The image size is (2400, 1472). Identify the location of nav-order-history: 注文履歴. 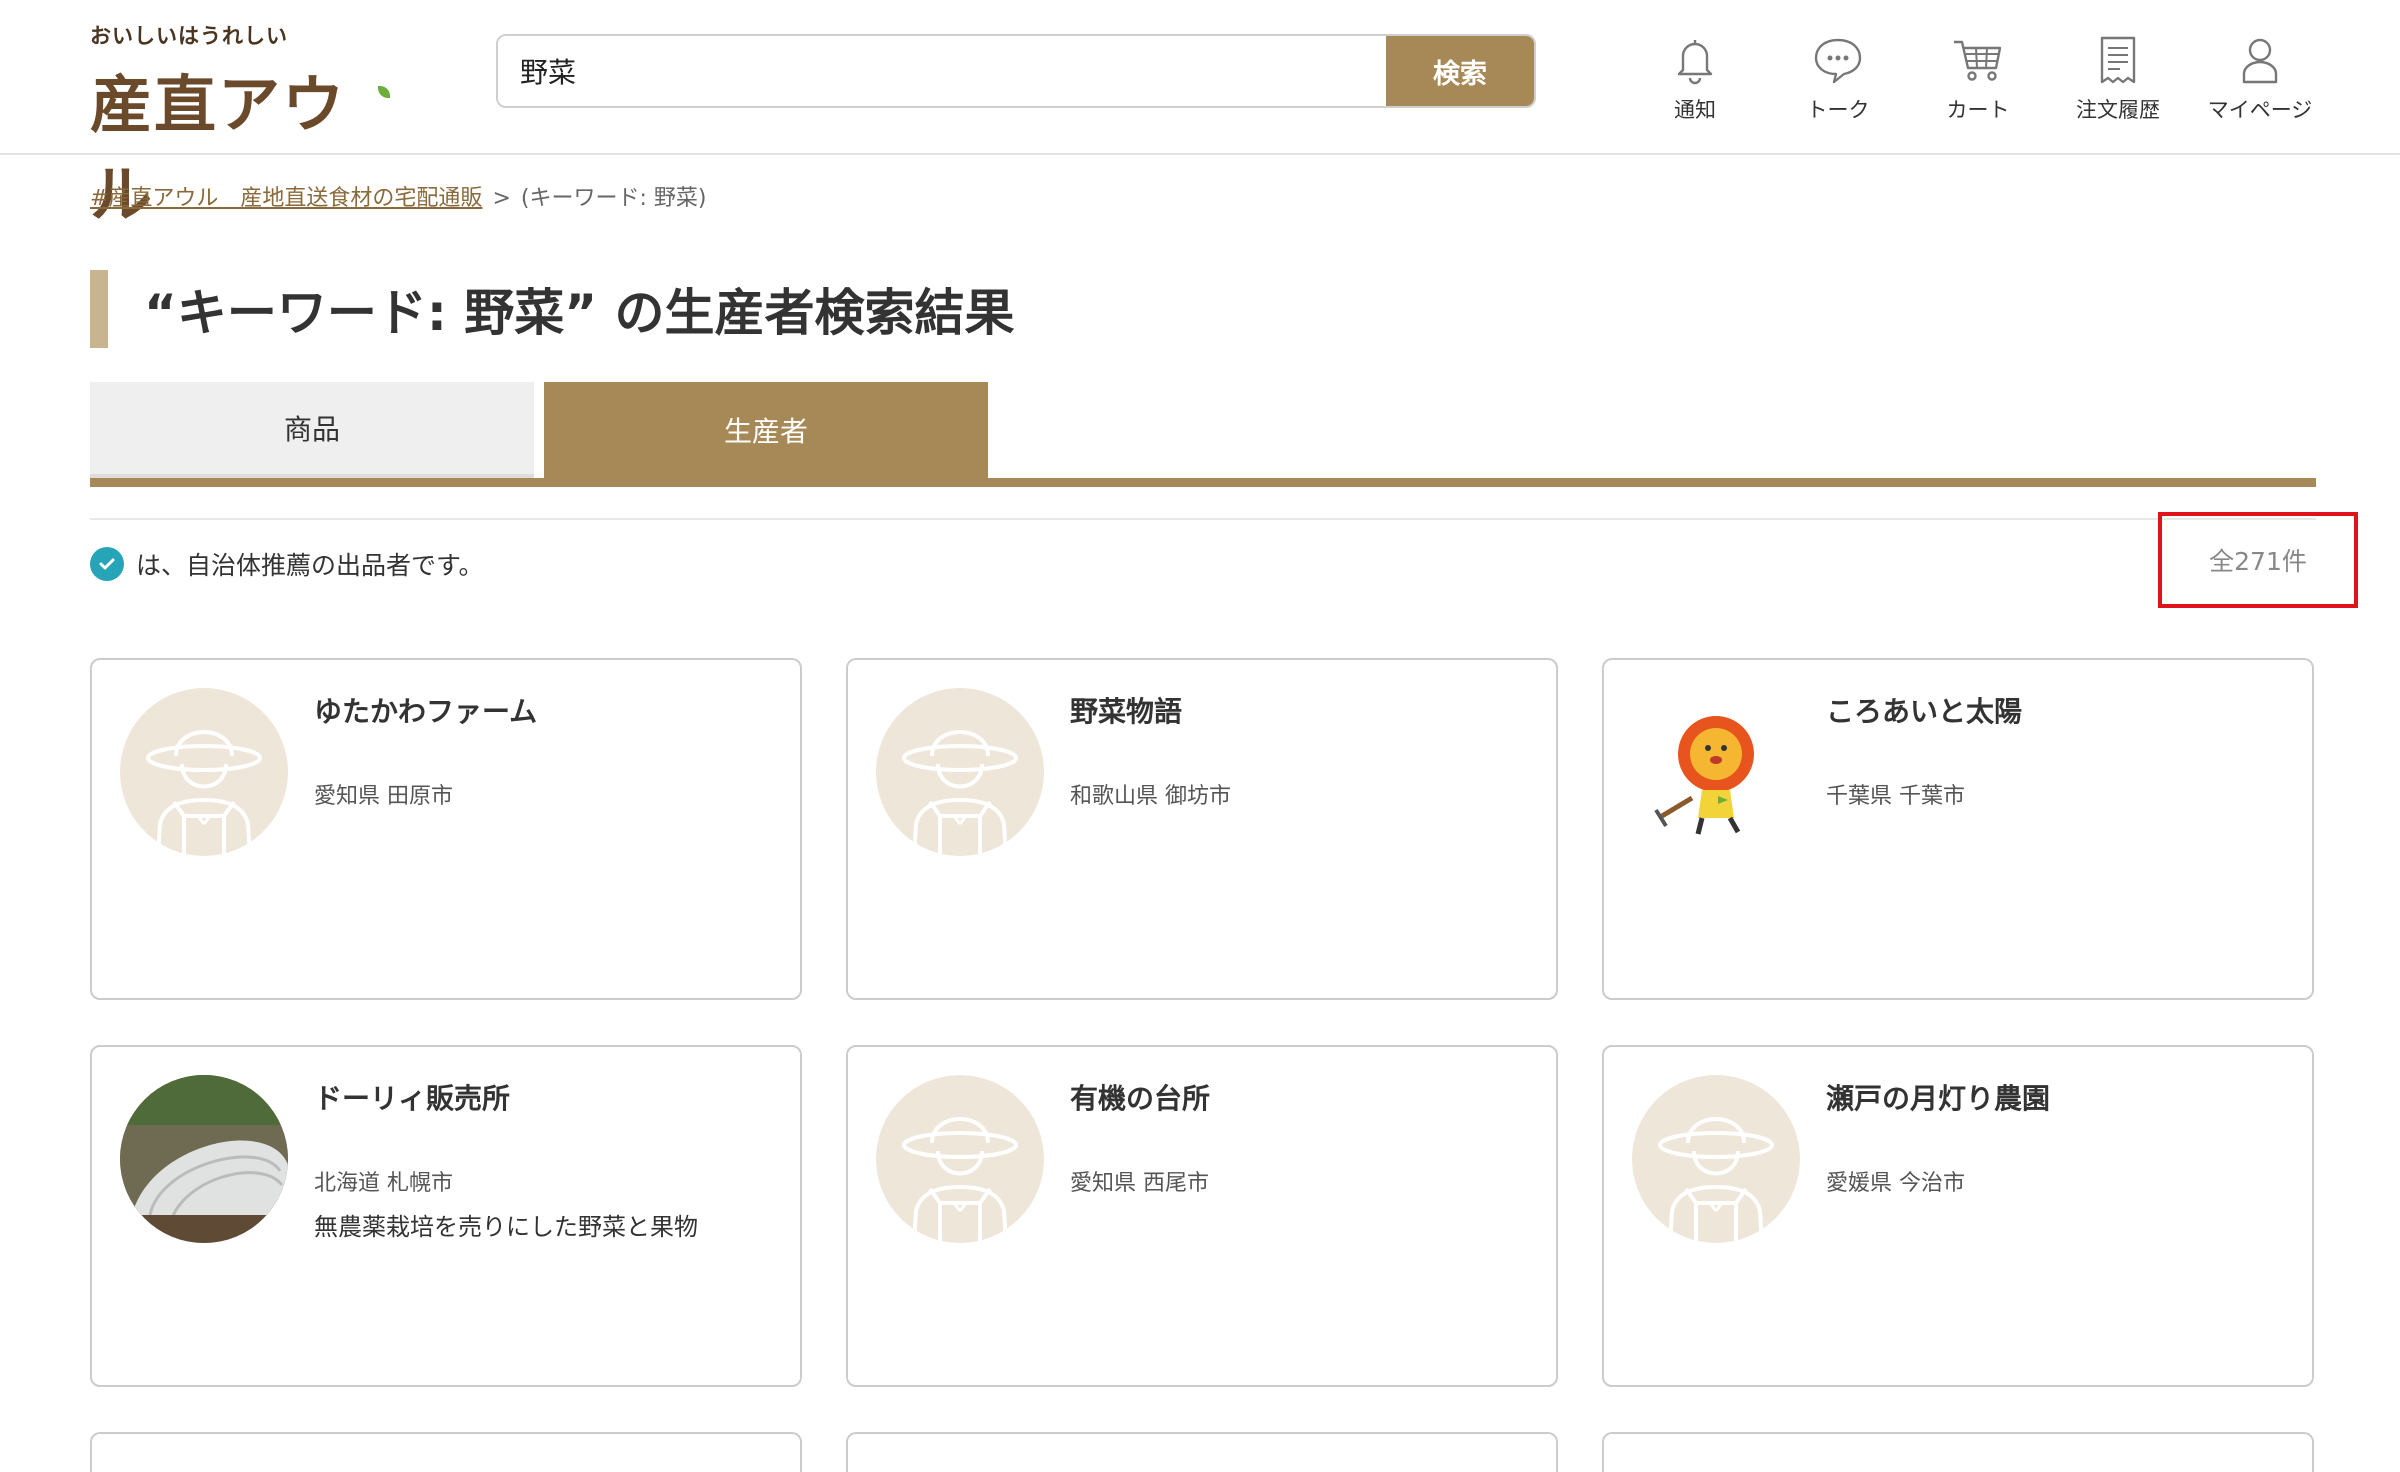
(2118, 80).